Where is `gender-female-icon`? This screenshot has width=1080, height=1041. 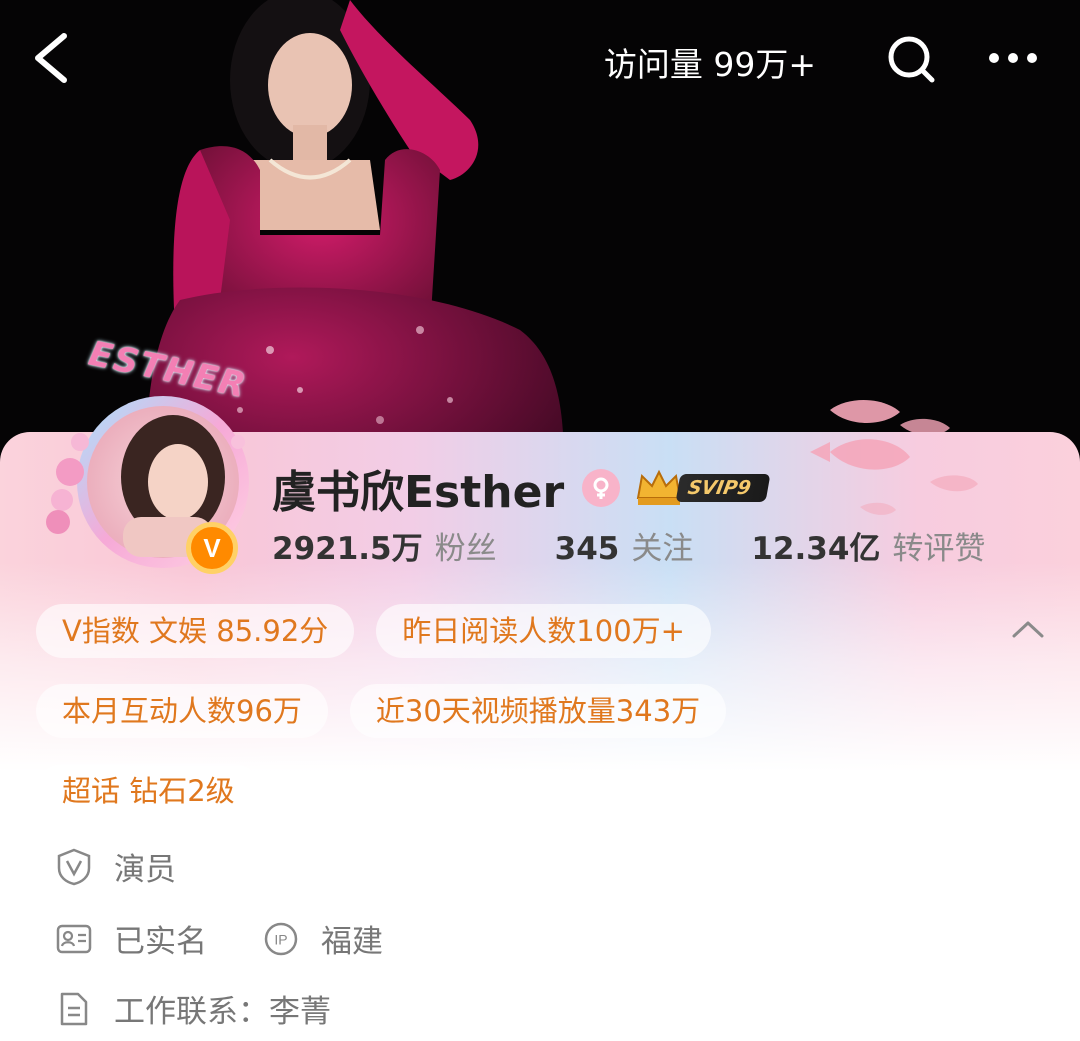
gender-female-icon is located at coordinates (601, 488).